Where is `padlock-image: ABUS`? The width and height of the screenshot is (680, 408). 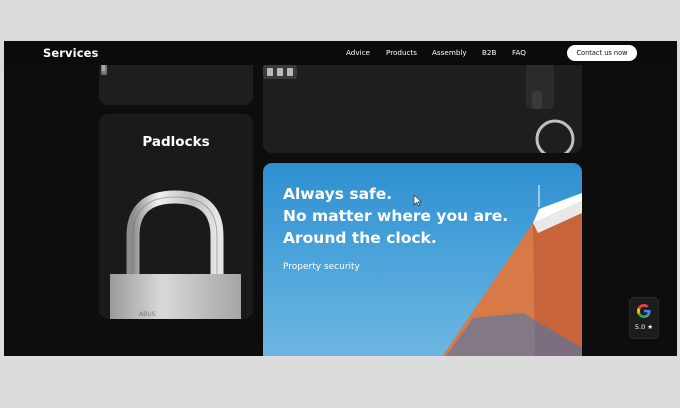
padlock-image: ABUS is located at coordinates (175, 254).